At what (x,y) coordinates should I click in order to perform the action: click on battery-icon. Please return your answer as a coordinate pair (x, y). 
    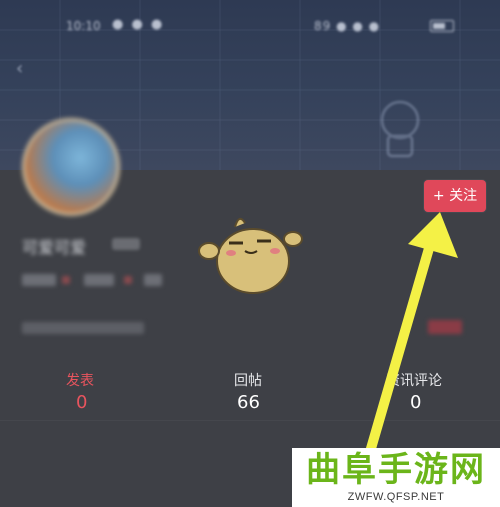
    Looking at the image, I should click on (442, 26).